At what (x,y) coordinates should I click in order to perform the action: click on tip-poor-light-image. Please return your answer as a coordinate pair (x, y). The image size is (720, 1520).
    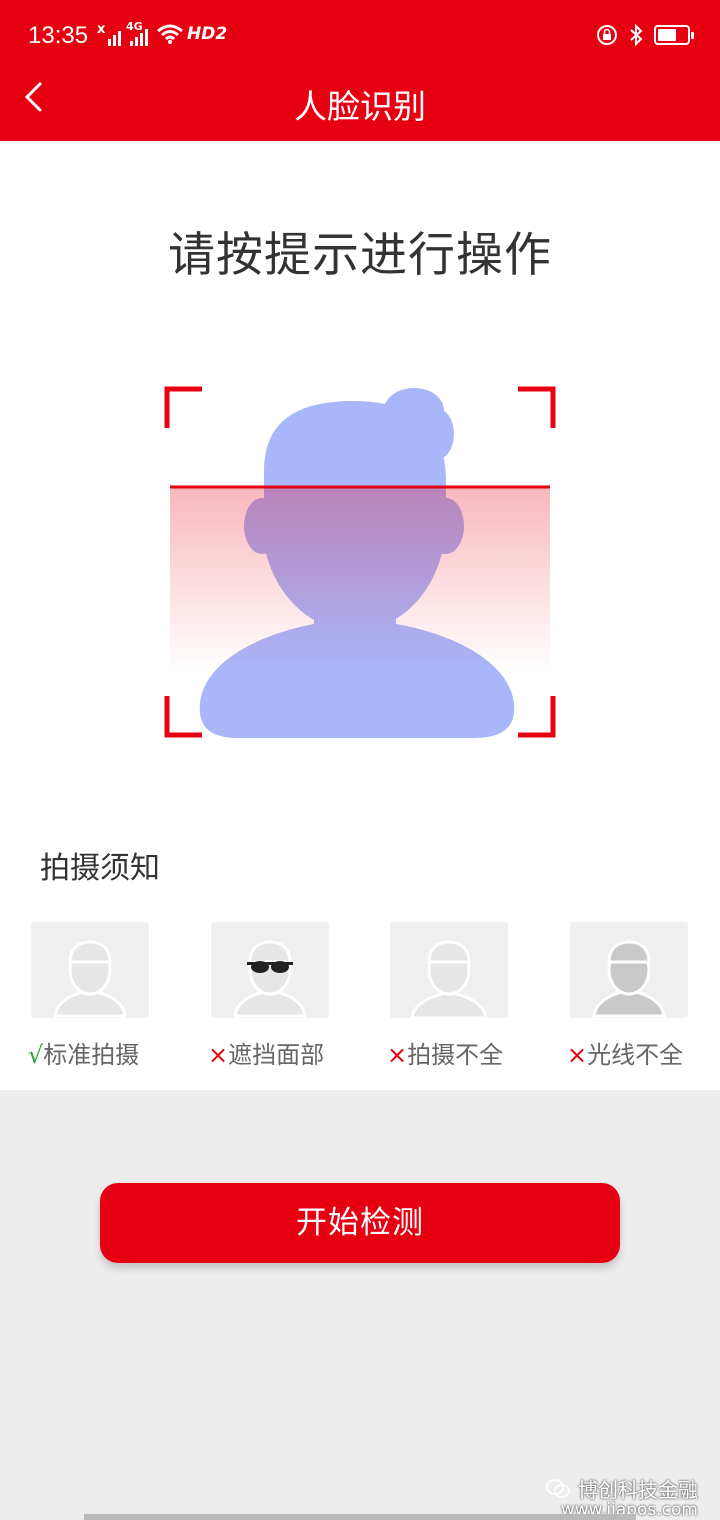
    Looking at the image, I should click on (629, 970).